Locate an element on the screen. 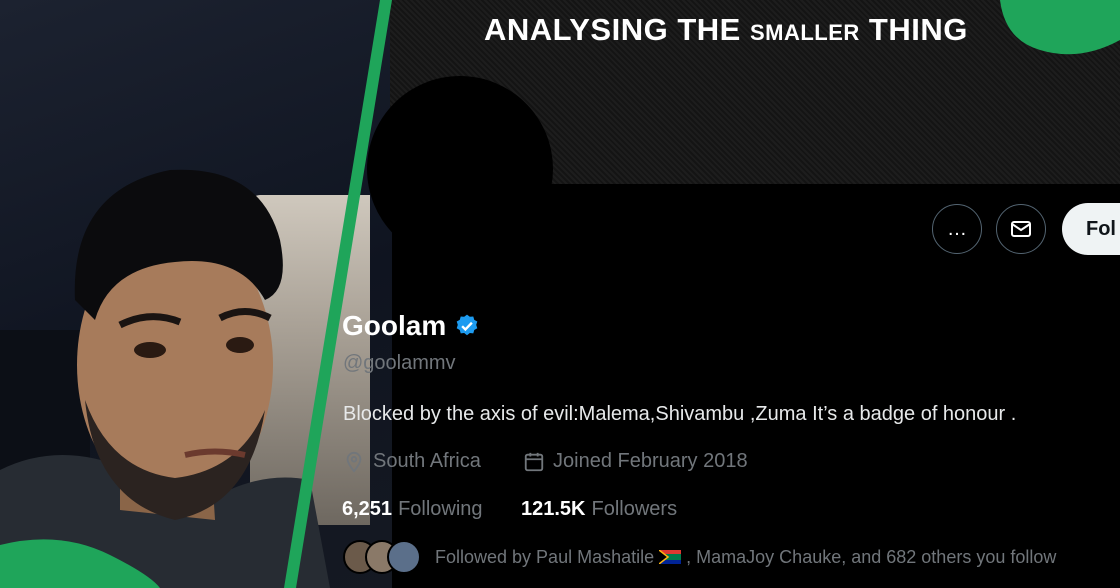 Image resolution: width=1120 pixels, height=588 pixels. following-link: 6,251 Following is located at coordinates (412, 509).